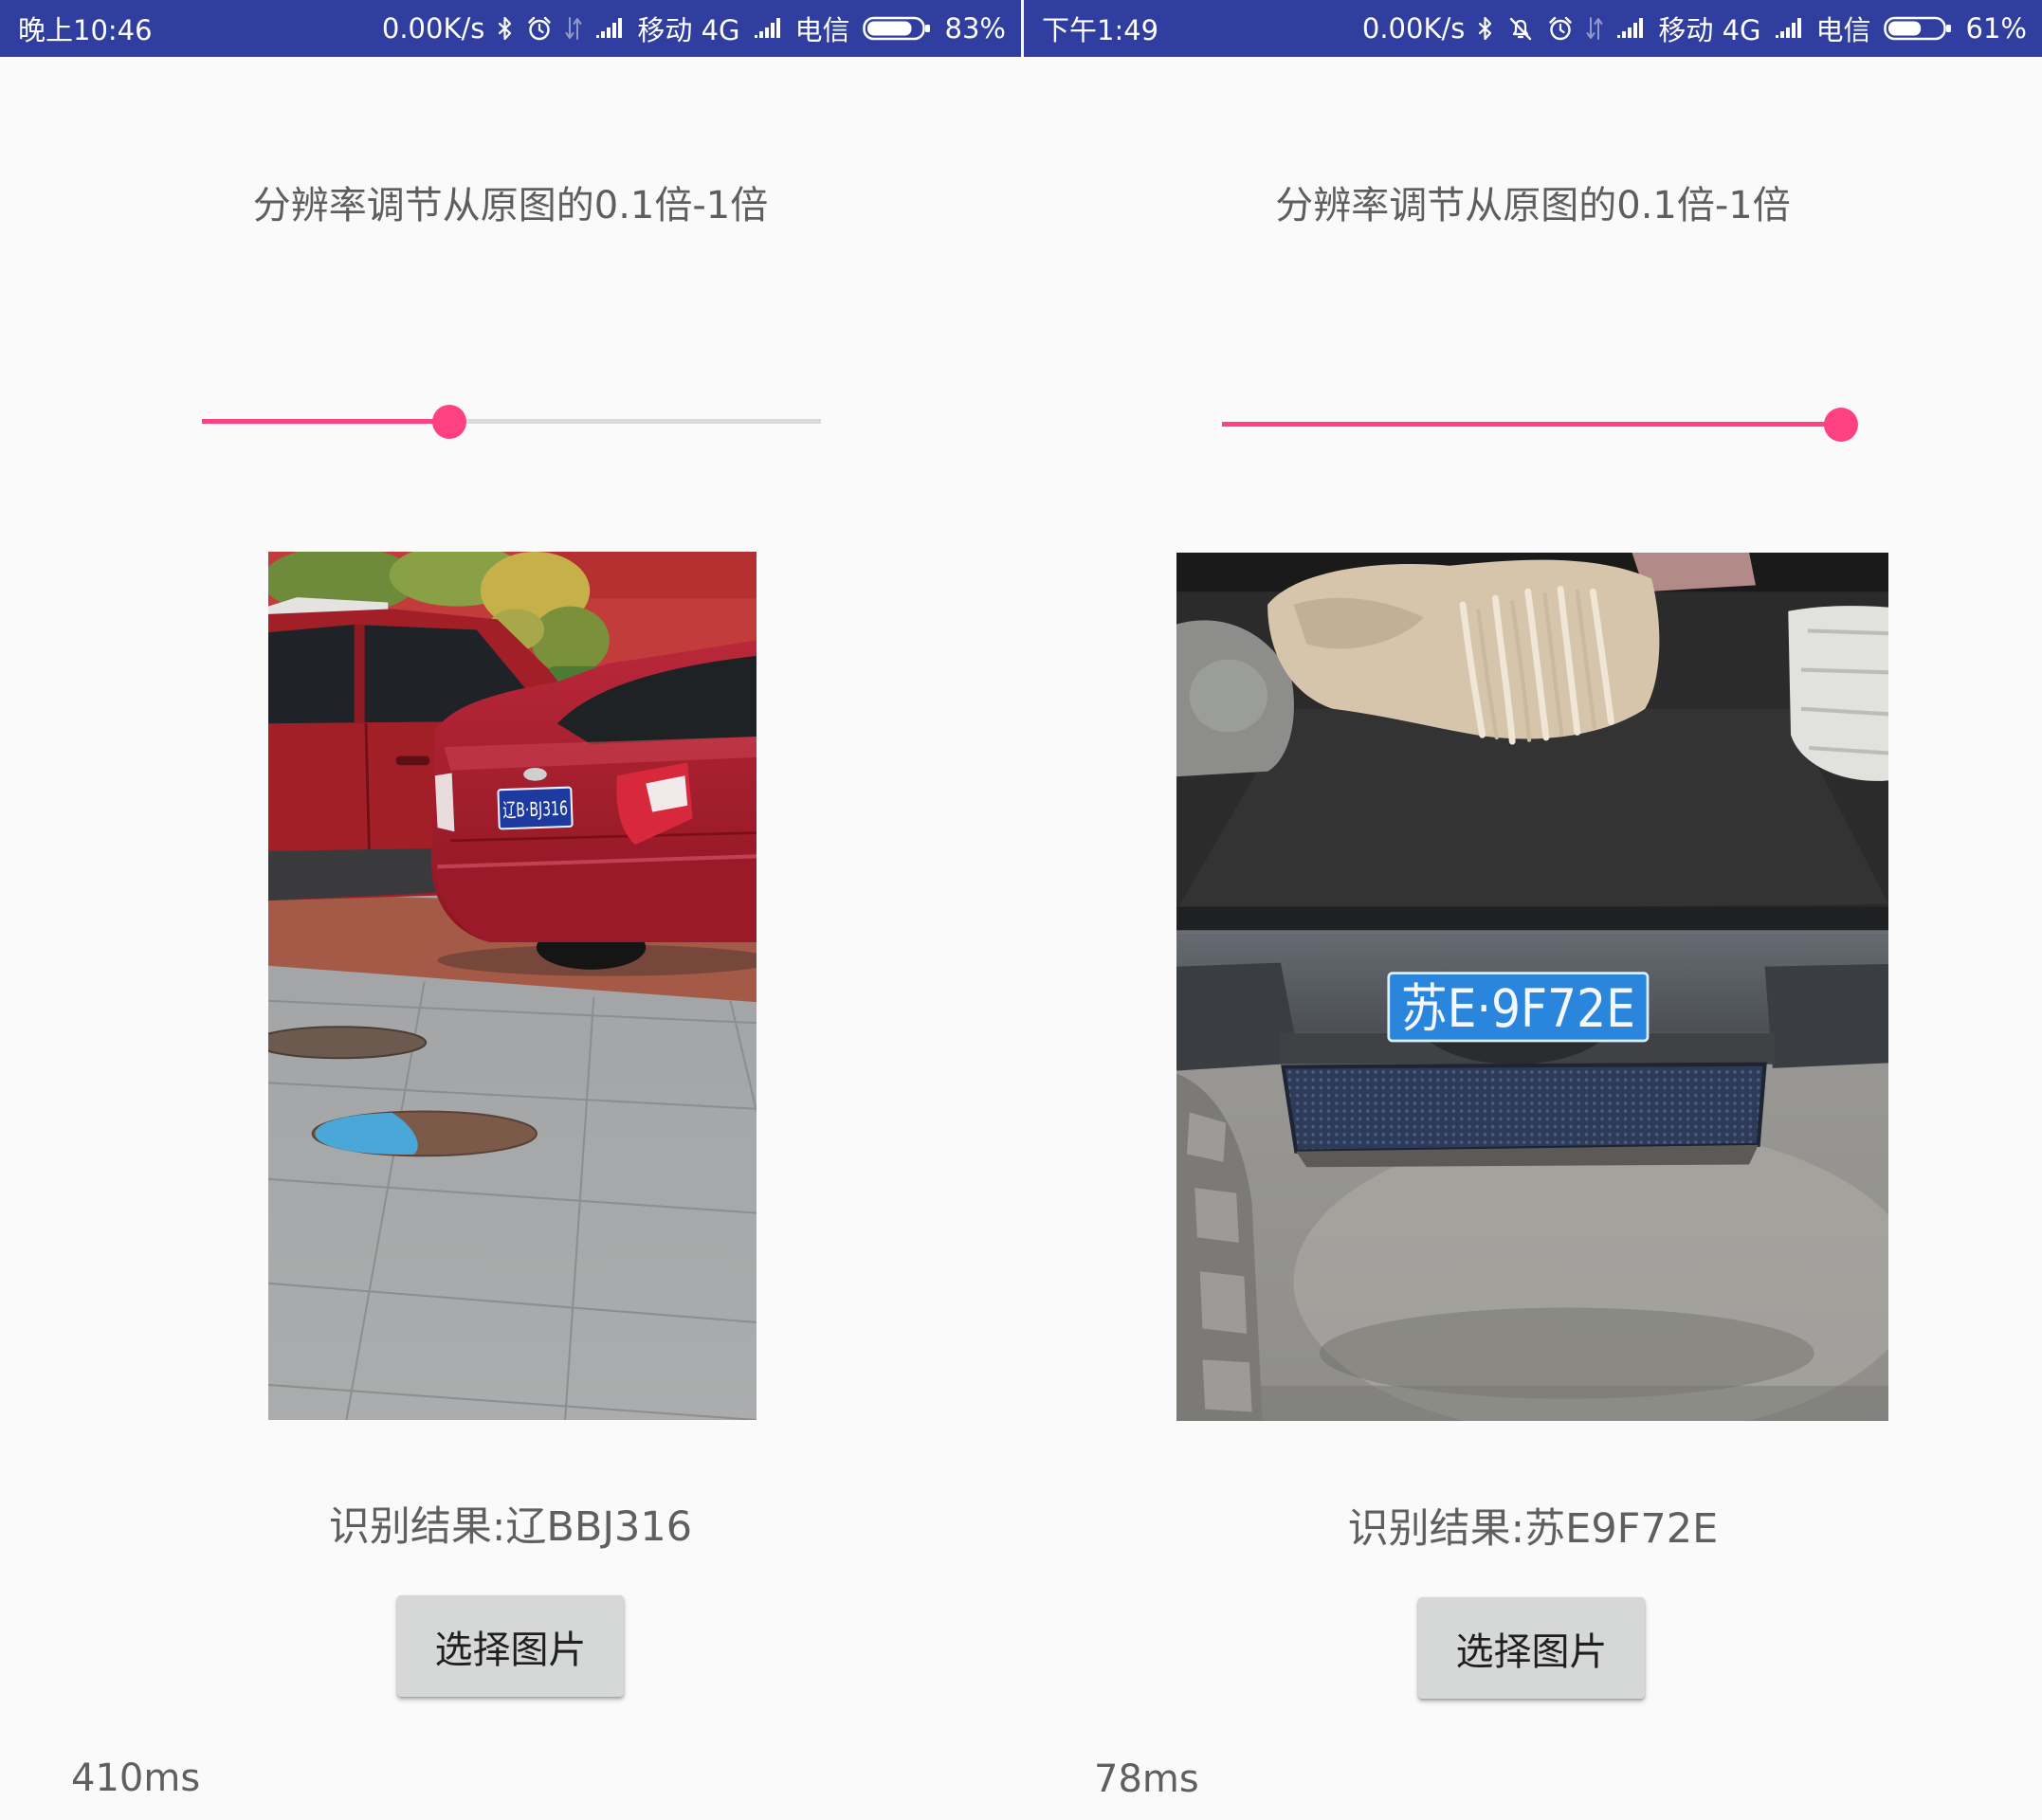 Image resolution: width=2042 pixels, height=1820 pixels. I want to click on battery-percent: 61%, so click(1996, 28).